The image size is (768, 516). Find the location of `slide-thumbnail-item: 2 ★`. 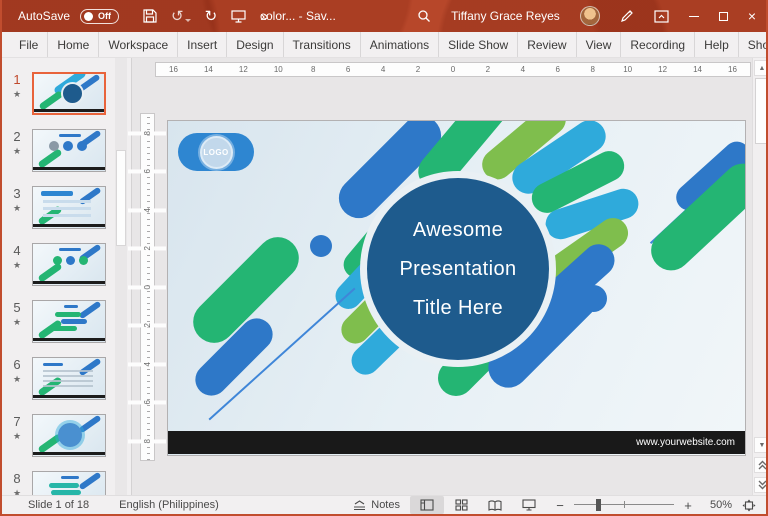

slide-thumbnail-item: 2 ★ is located at coordinates (66, 150).